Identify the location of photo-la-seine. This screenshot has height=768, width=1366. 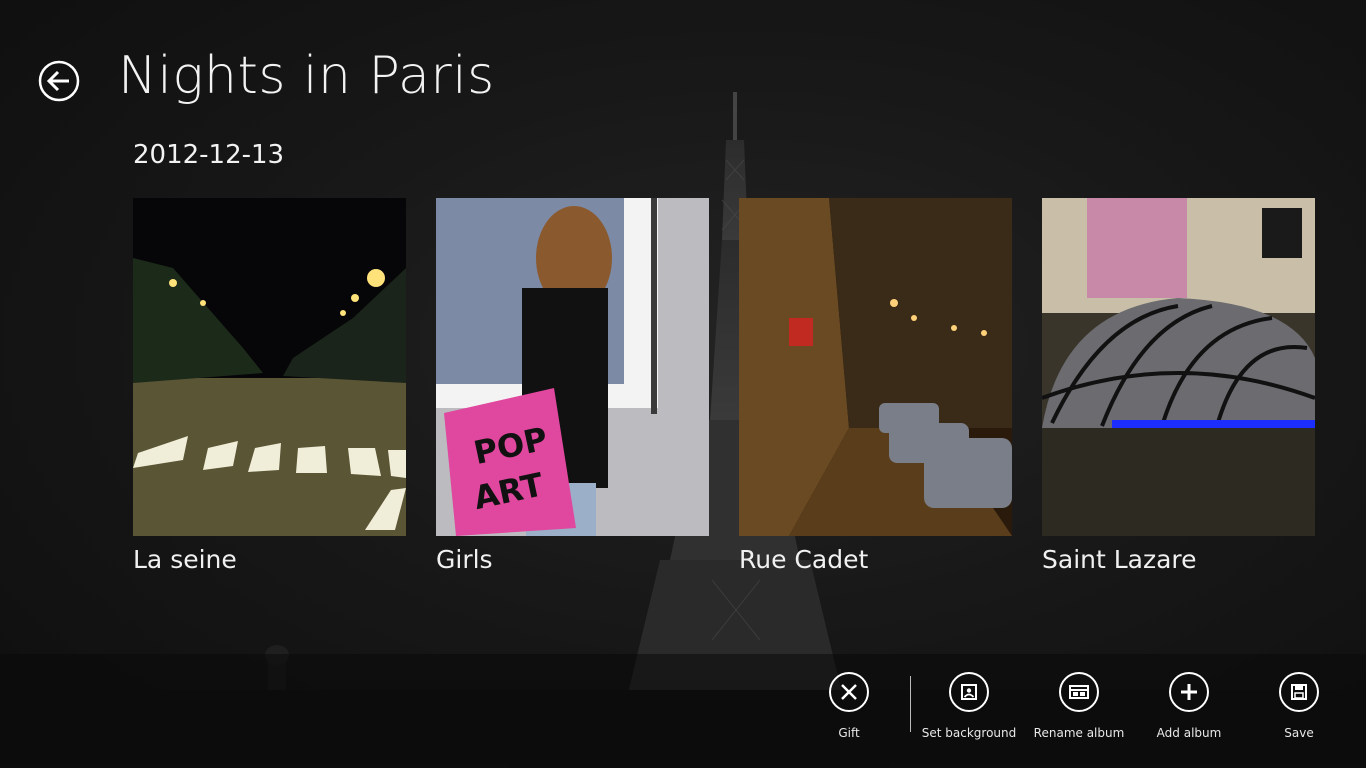
(269, 367).